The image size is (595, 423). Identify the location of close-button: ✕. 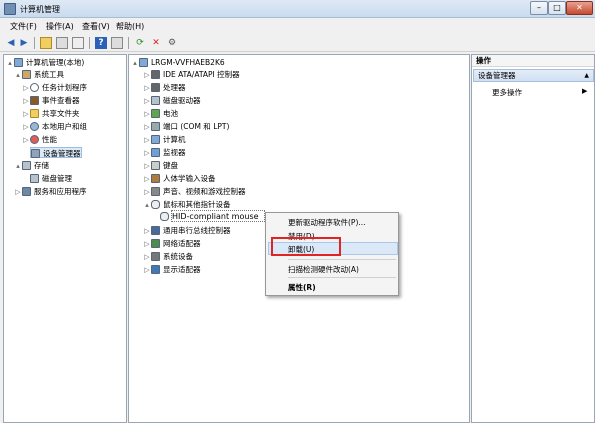
(579, 8).